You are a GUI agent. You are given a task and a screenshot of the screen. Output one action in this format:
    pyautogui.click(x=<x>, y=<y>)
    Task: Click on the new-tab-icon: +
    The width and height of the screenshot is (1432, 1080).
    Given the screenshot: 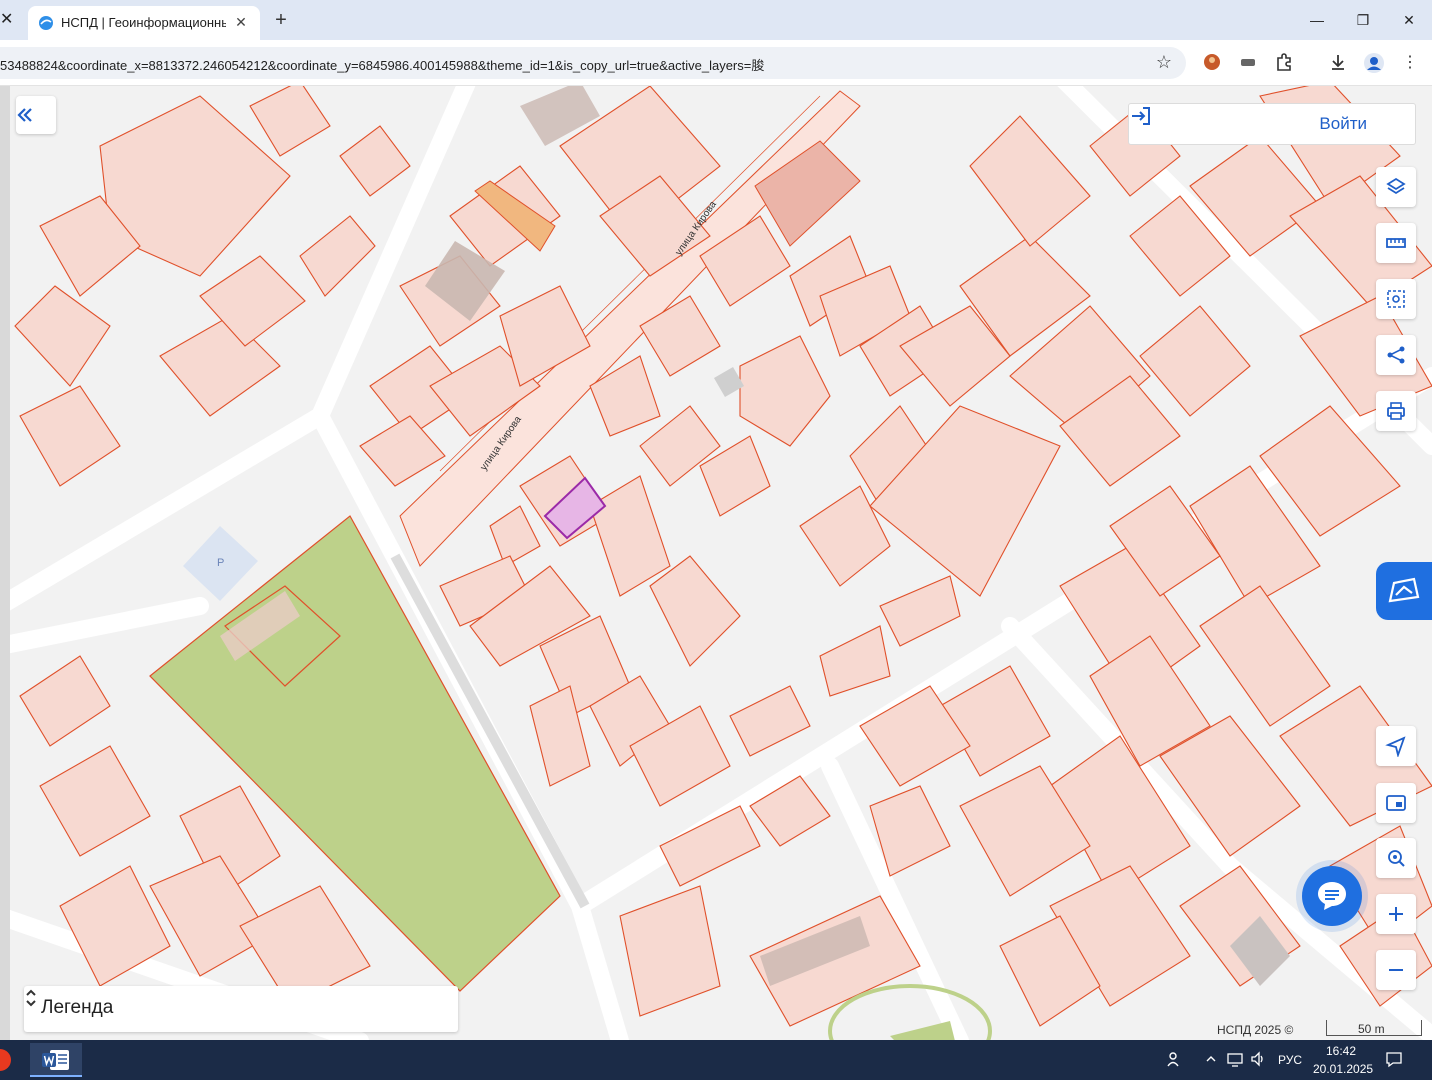 What is the action you would take?
    pyautogui.click(x=281, y=20)
    